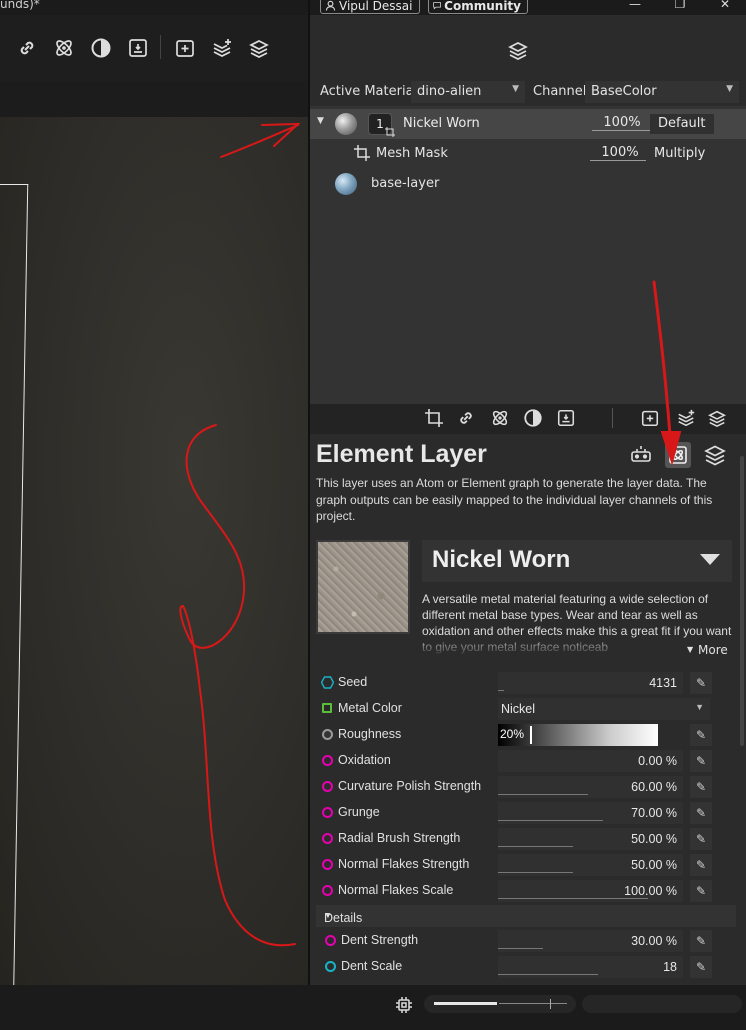  What do you see at coordinates (578, 735) in the screenshot?
I see `roughness-slider: 20%` at bounding box center [578, 735].